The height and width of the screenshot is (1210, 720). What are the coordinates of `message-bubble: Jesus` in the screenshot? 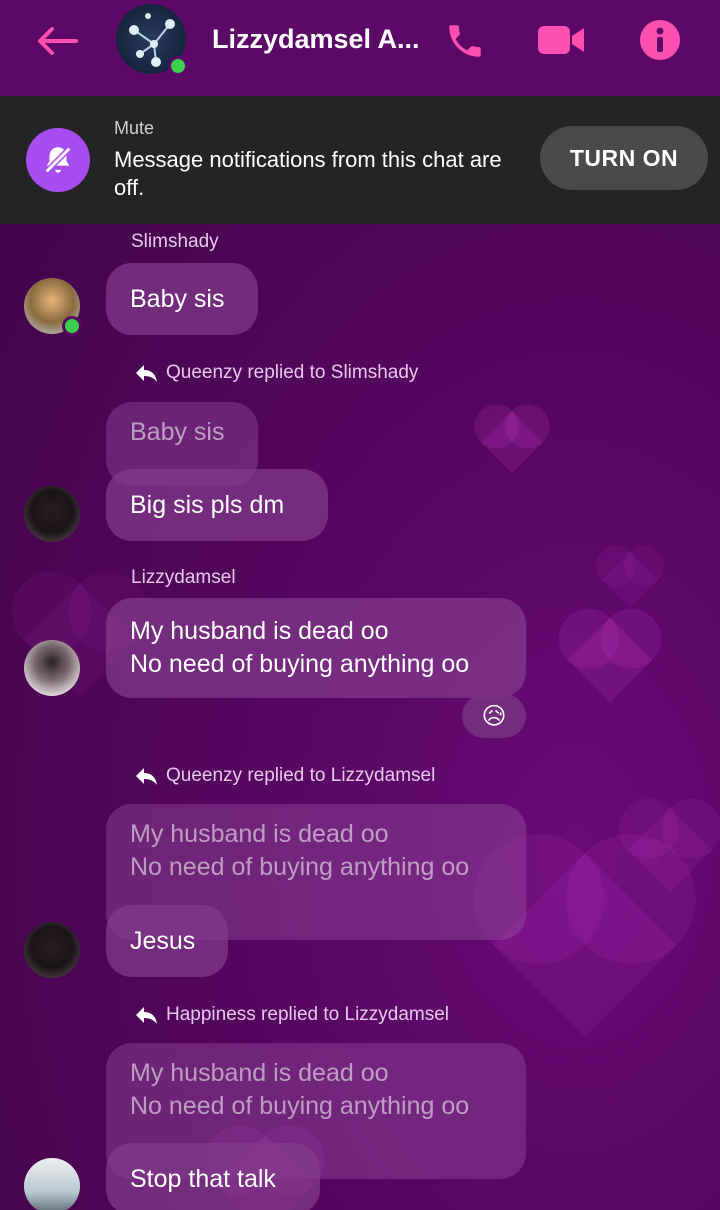 It's located at (167, 941).